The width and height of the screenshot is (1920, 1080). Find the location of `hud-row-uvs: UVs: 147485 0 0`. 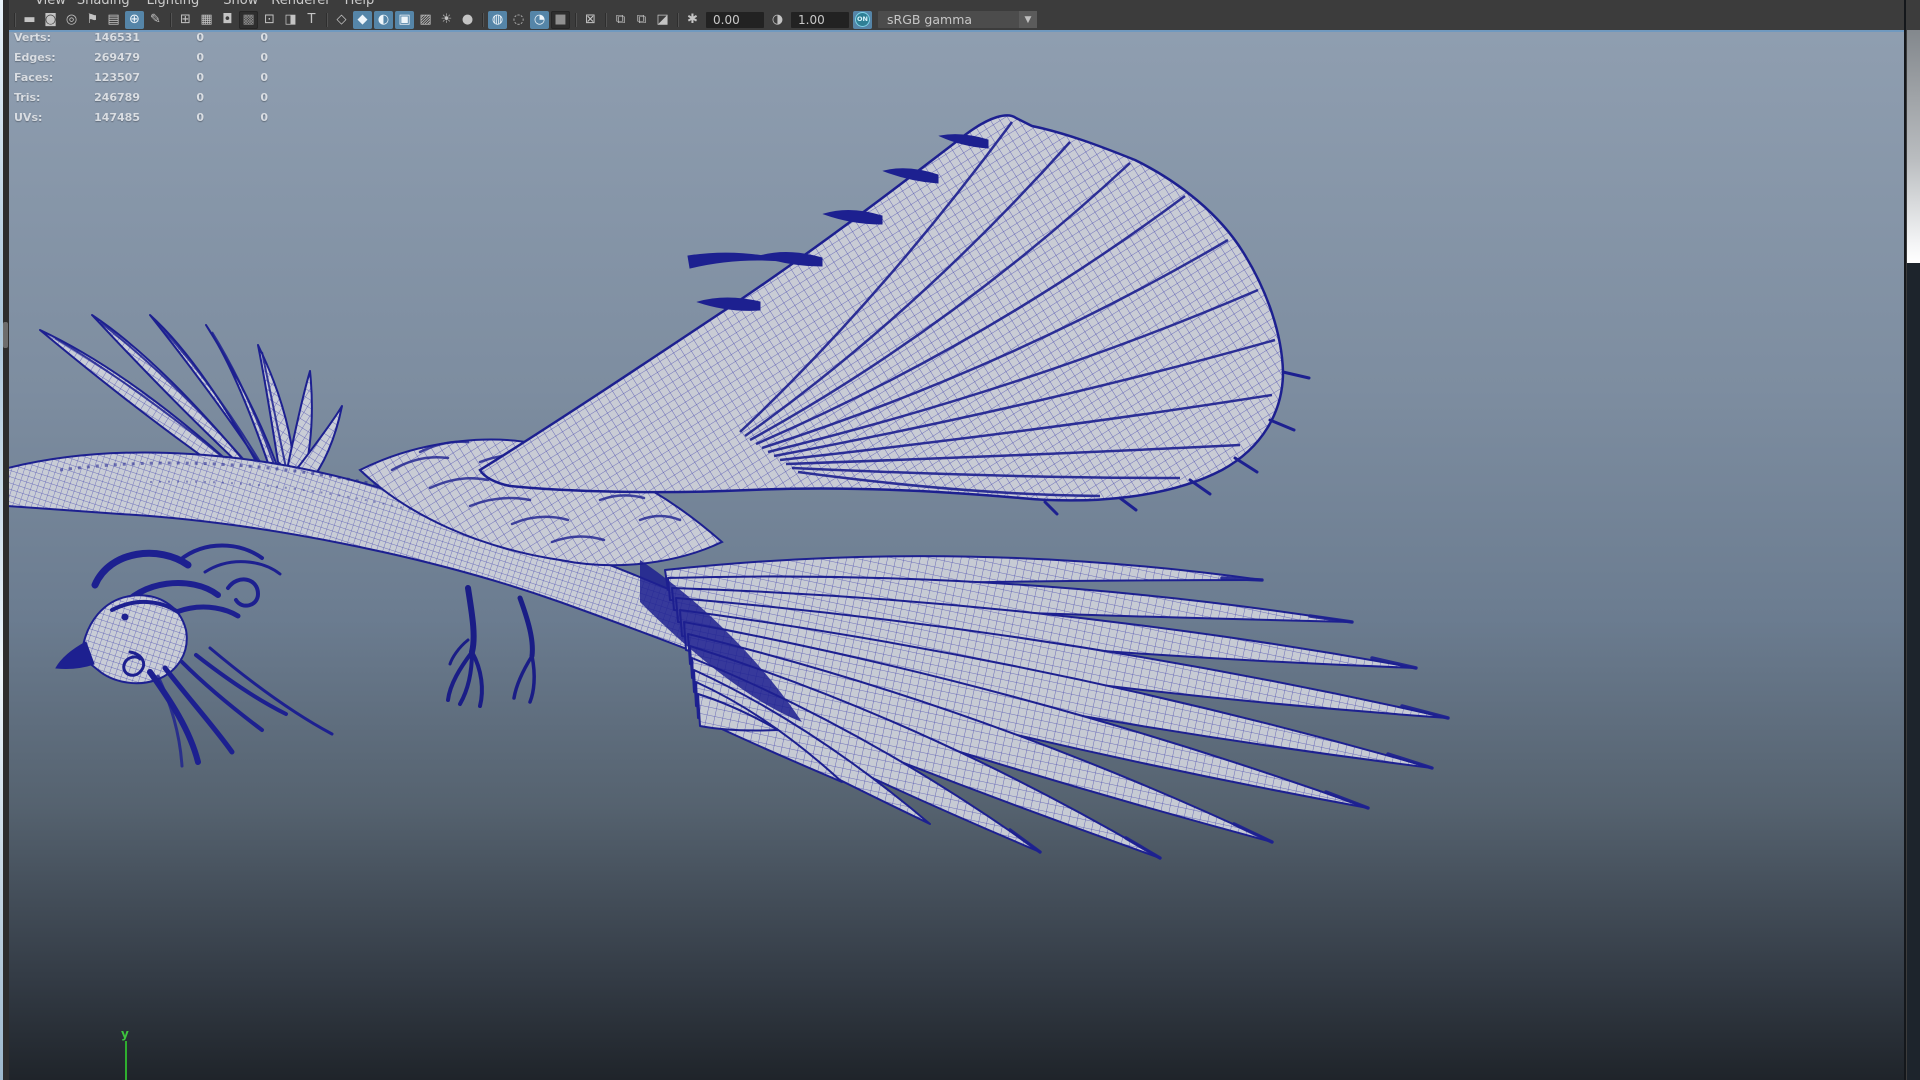

hud-row-uvs: UVs: 147485 0 0 is located at coordinates (141, 117).